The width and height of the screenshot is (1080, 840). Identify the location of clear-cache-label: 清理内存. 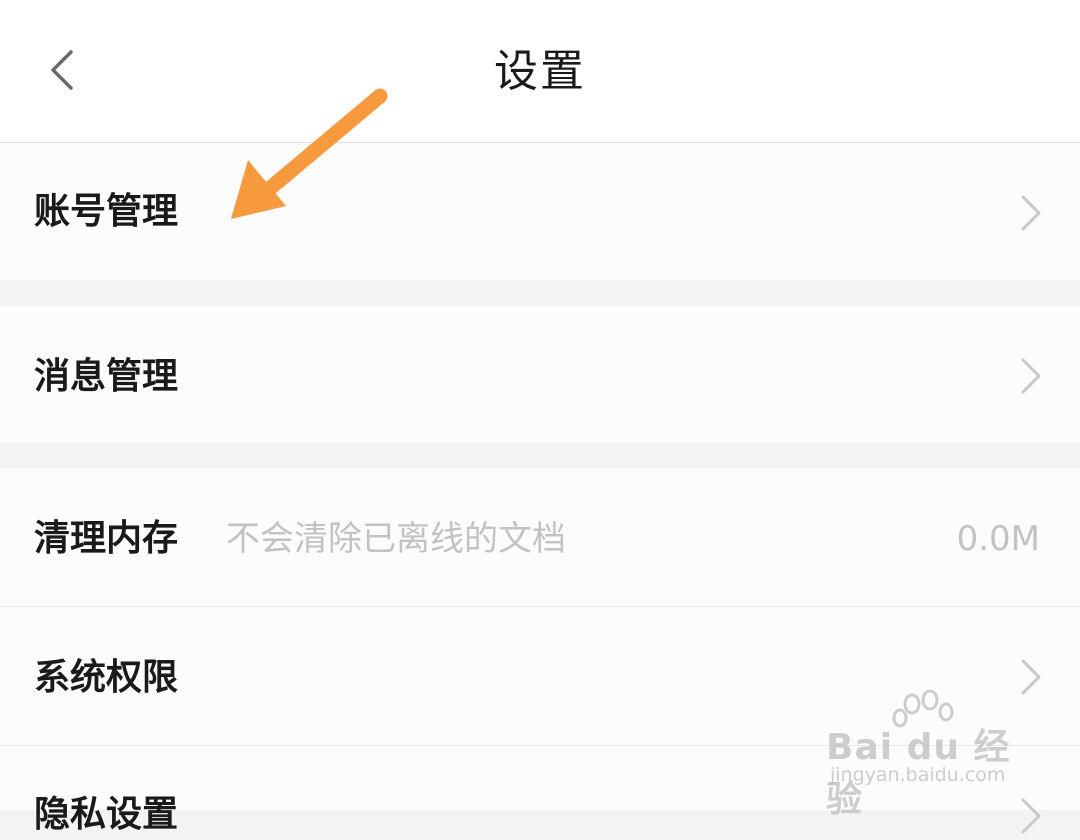
(106, 538).